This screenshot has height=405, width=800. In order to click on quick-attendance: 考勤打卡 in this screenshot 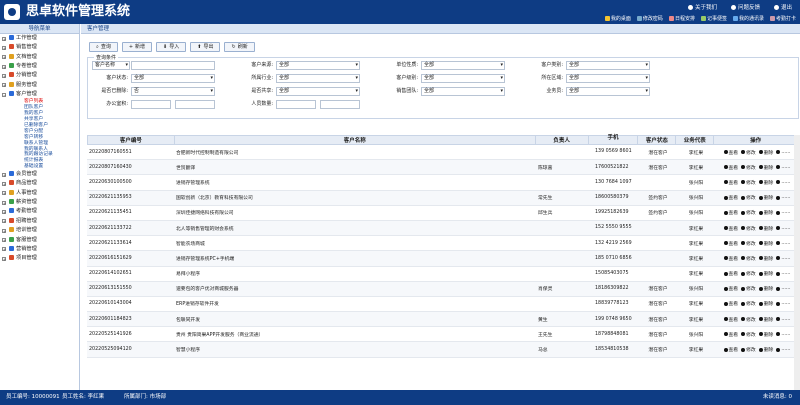, I will do `click(782, 18)`.